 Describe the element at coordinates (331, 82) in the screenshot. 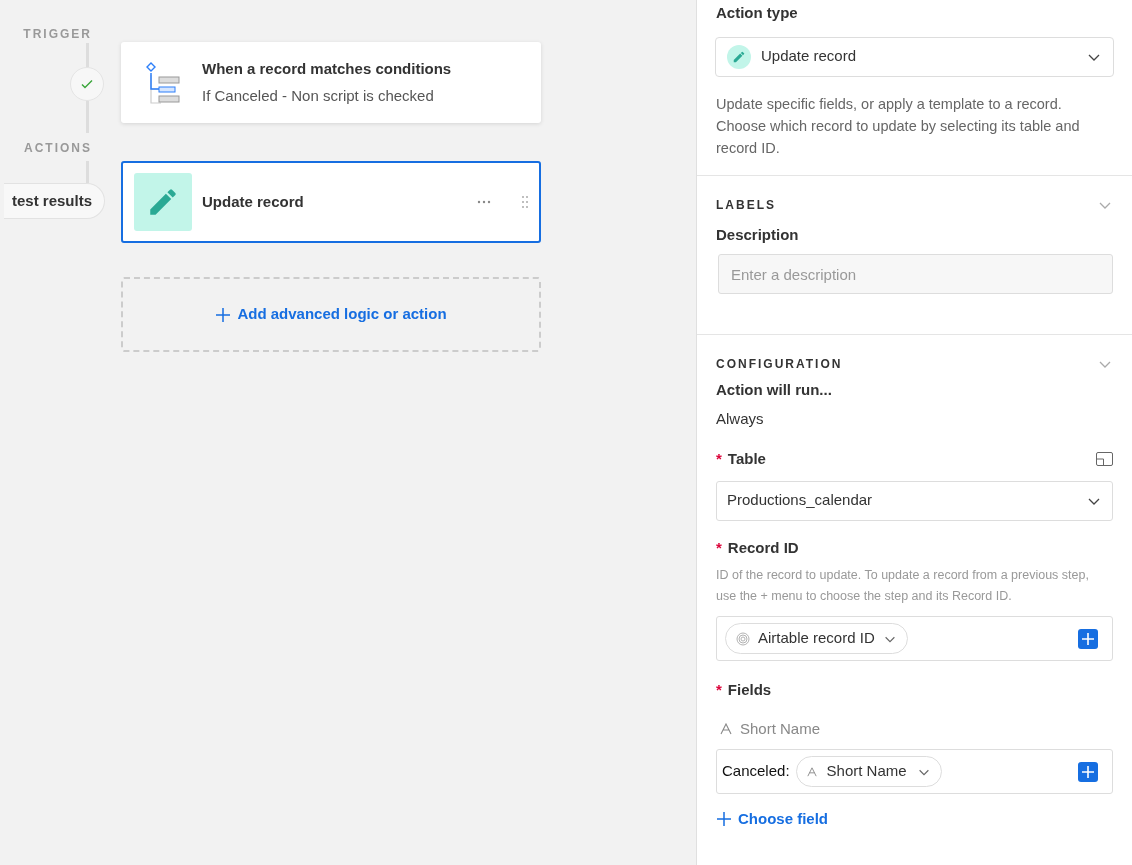

I see `trigger-card: When a record matches conditions If Canceled - Non script is checked` at that location.